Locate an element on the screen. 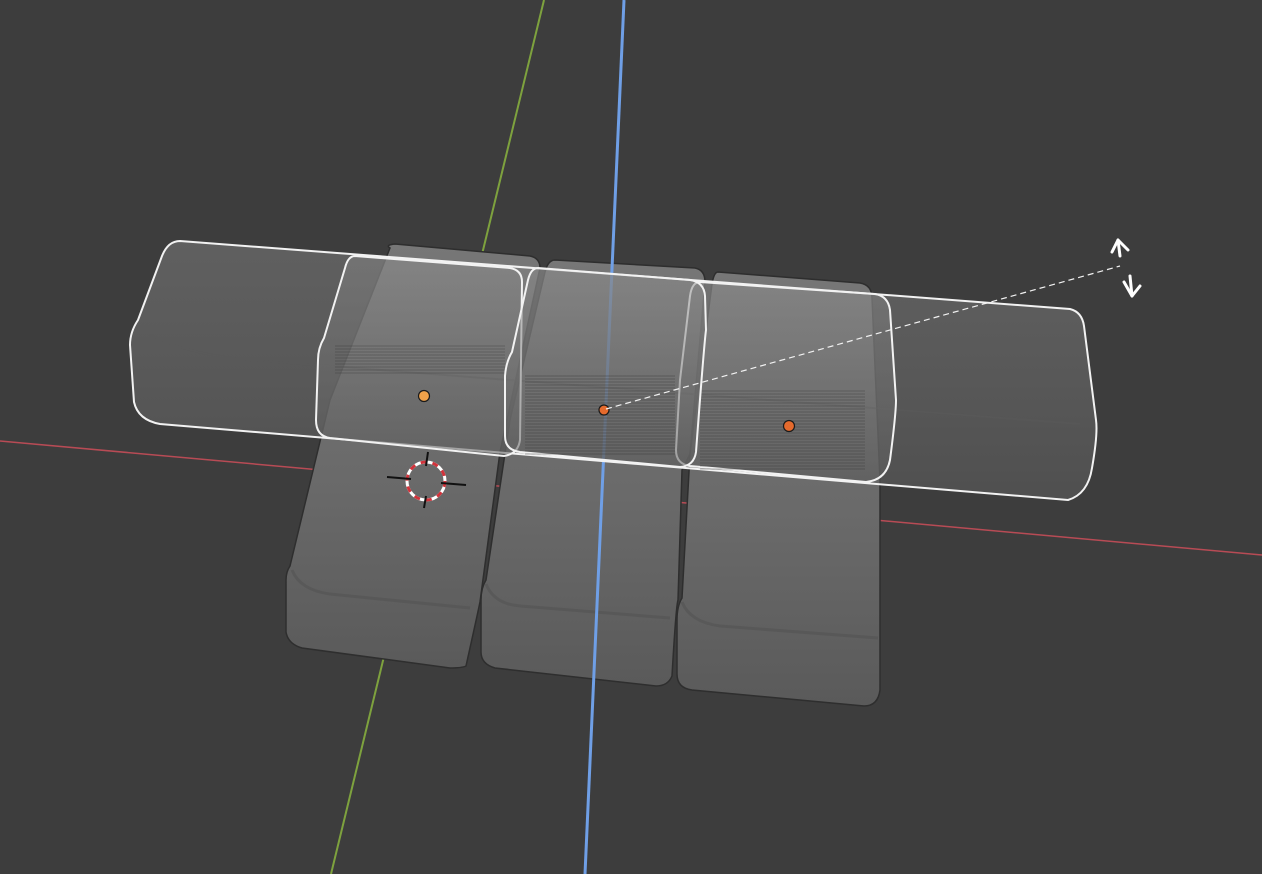 The image size is (1262, 874). cube-upper-middle is located at coordinates (606, 367).